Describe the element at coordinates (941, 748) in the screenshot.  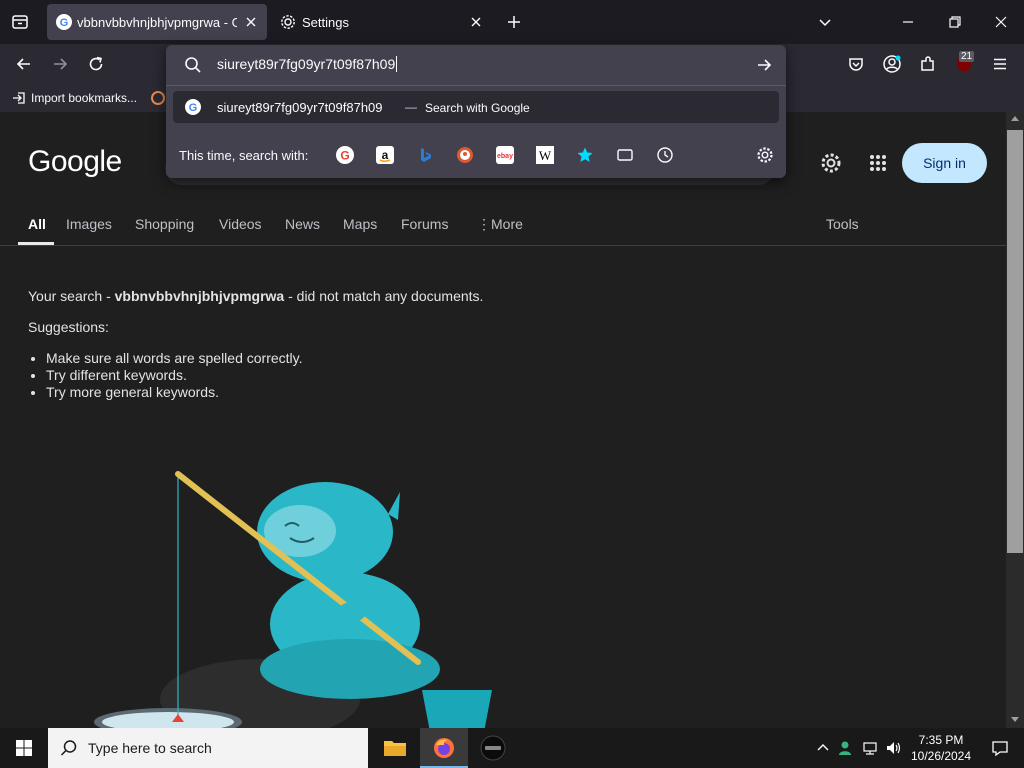
I see `clock: 7:35 PM 10/26/2024` at that location.